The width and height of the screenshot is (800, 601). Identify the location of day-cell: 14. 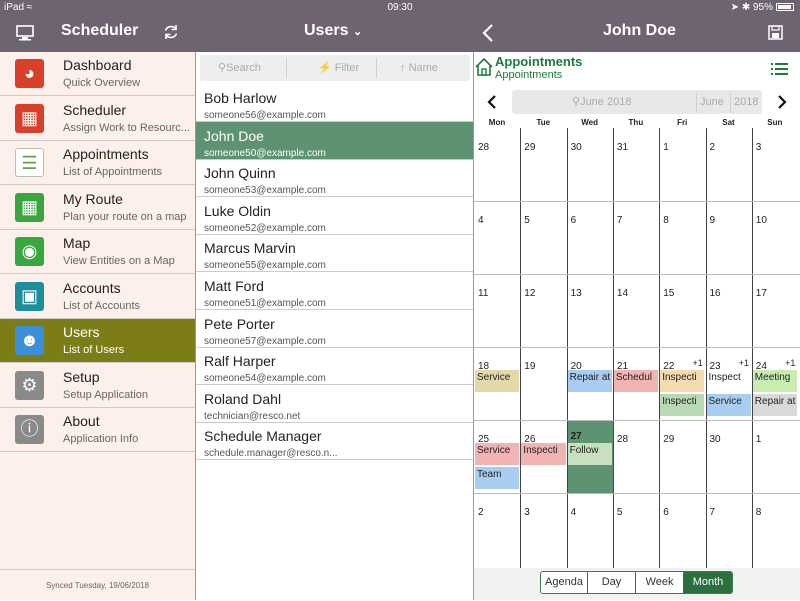
(636, 310).